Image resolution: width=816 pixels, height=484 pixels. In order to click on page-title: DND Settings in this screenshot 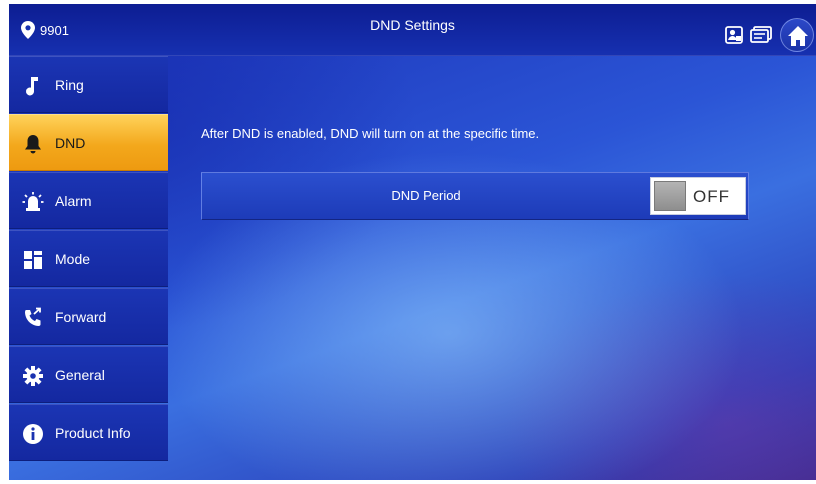, I will do `click(412, 25)`.